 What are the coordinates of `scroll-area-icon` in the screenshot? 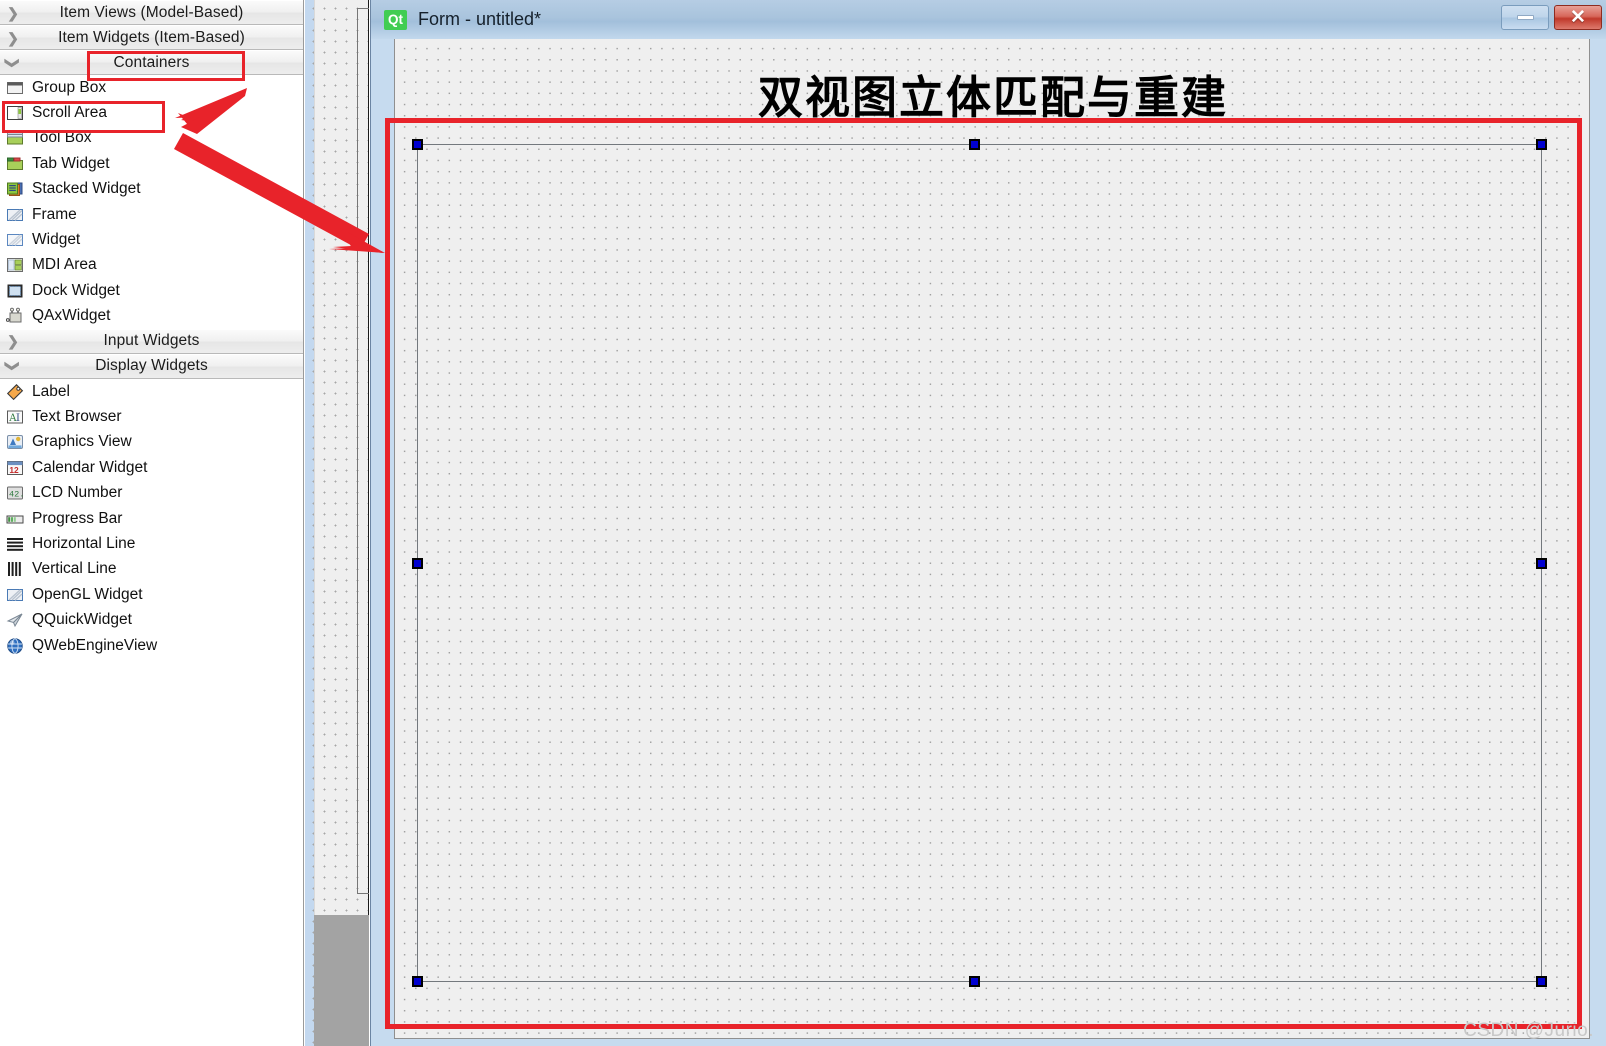 It's located at (15, 113).